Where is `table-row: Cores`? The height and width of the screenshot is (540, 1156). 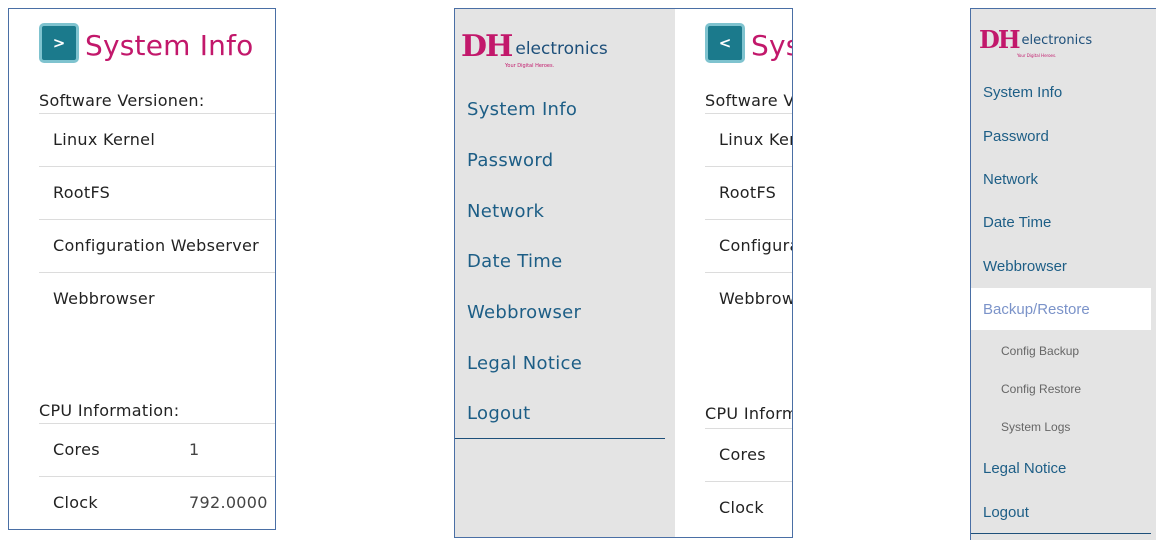
table-row: Cores is located at coordinates (748, 454).